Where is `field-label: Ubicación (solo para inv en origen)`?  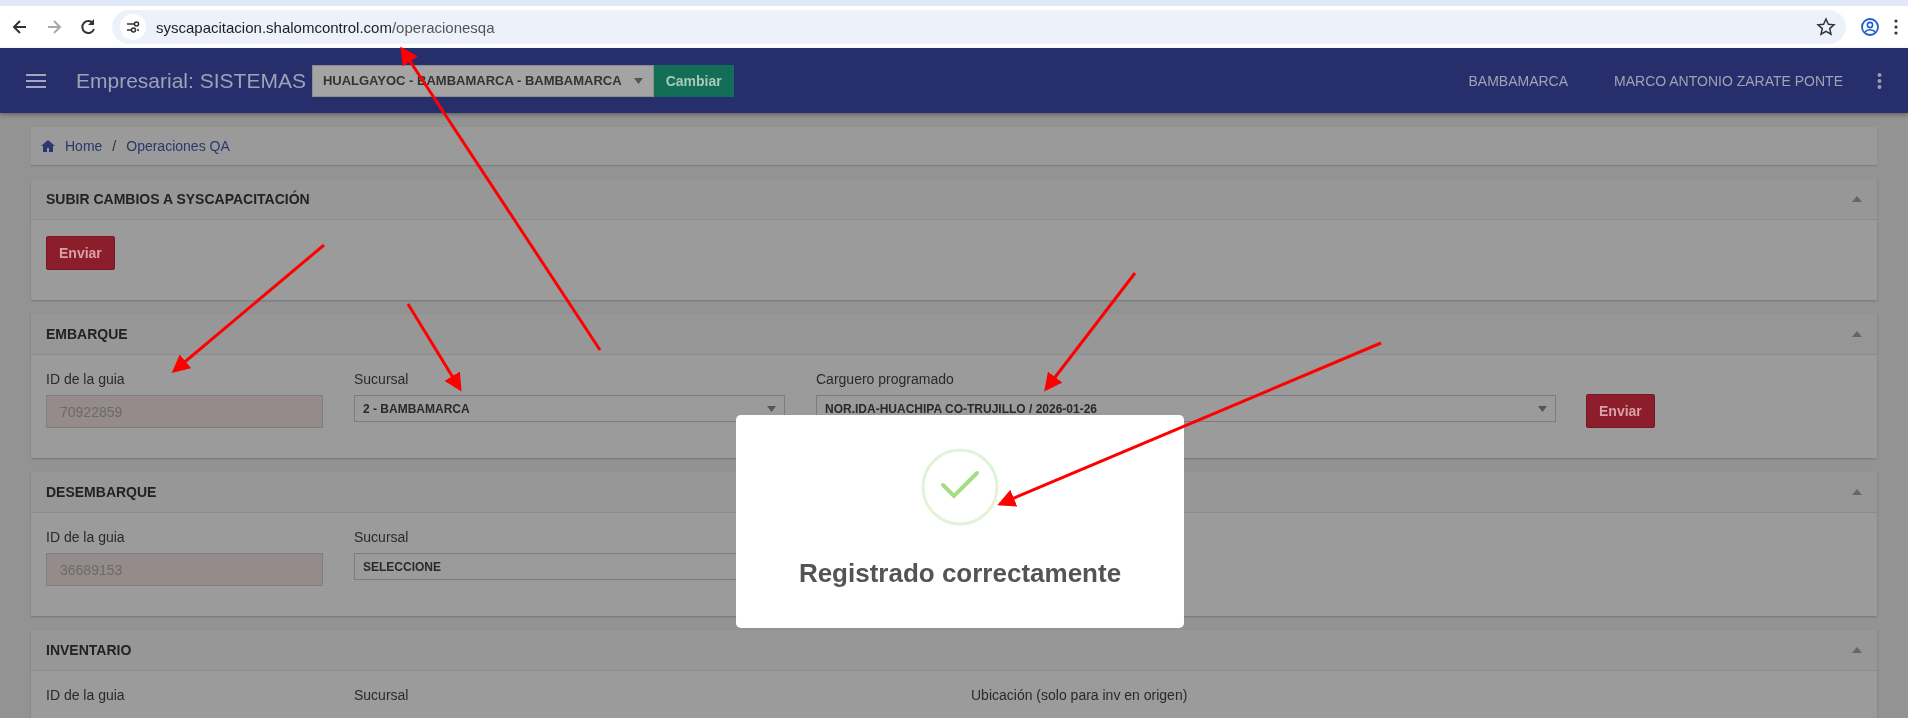 field-label: Ubicación (solo para inv en origen) is located at coordinates (1079, 695).